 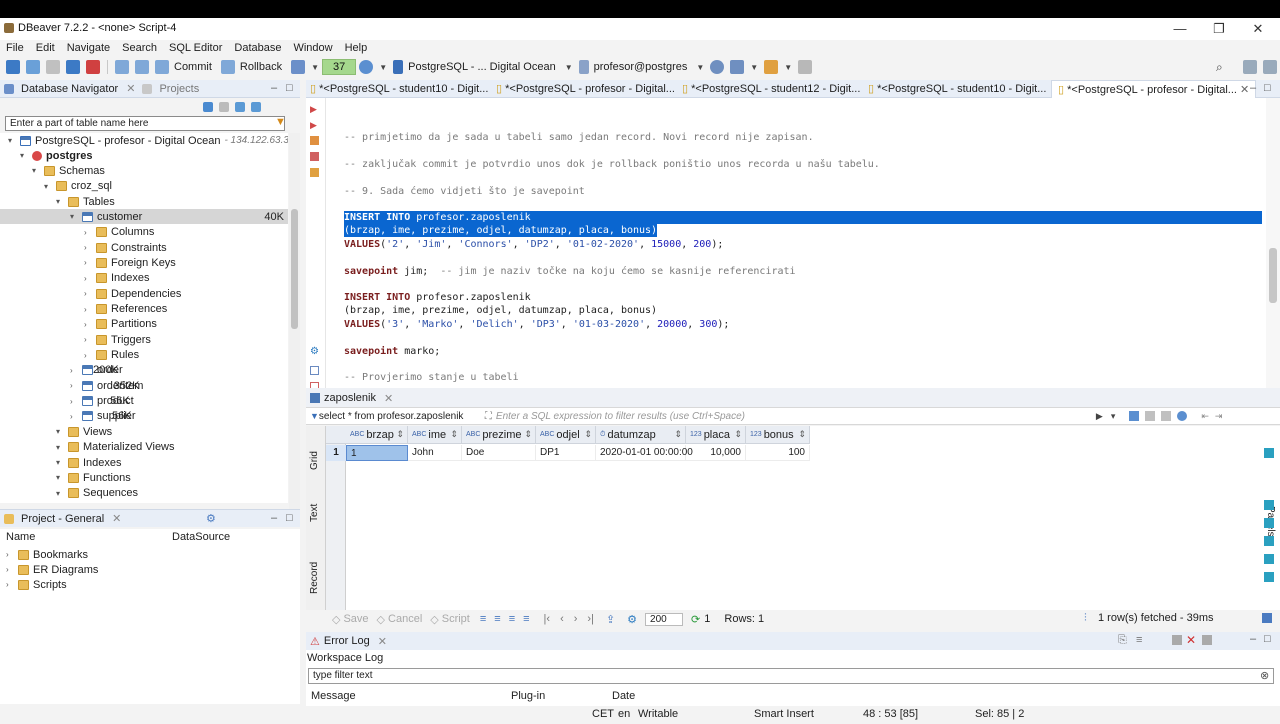 I want to click on explain-icon, so click(x=314, y=140).